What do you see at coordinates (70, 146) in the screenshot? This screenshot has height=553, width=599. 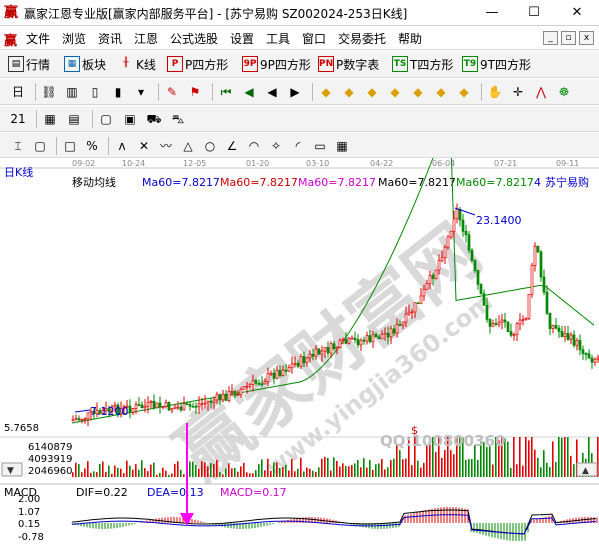 I see `square-icon: □` at bounding box center [70, 146].